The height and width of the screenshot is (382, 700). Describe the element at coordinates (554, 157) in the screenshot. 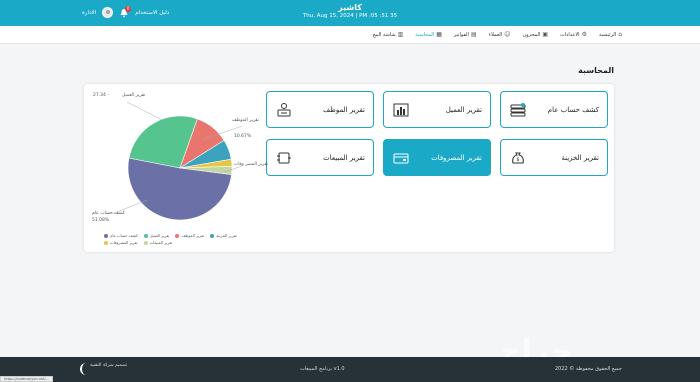

I see `tile-treasury-report: تقرير الخزينة $` at that location.